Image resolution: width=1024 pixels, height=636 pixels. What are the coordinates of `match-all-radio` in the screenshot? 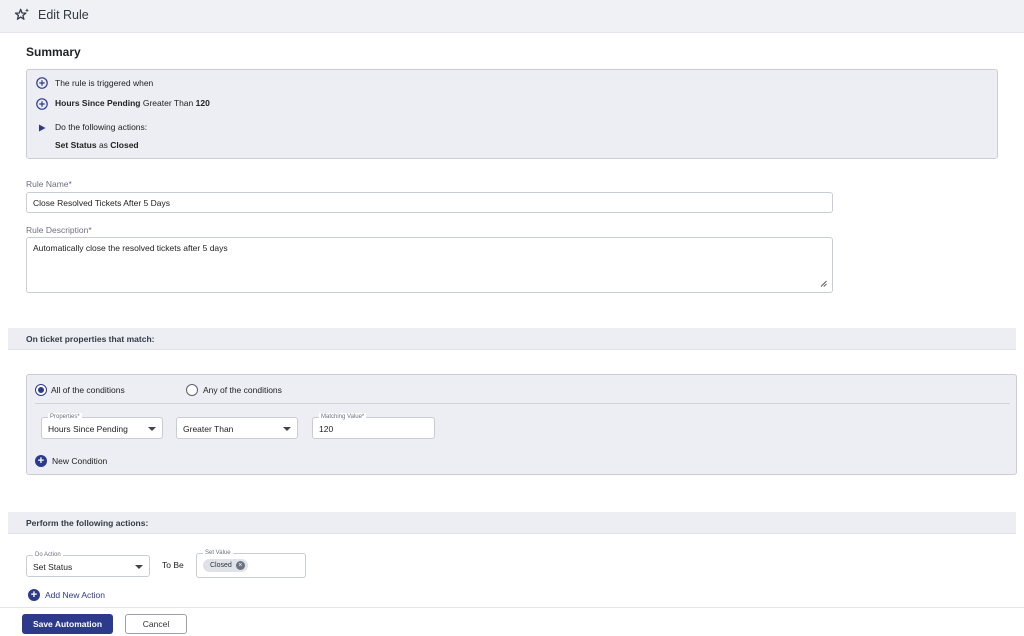 It's located at (41, 390).